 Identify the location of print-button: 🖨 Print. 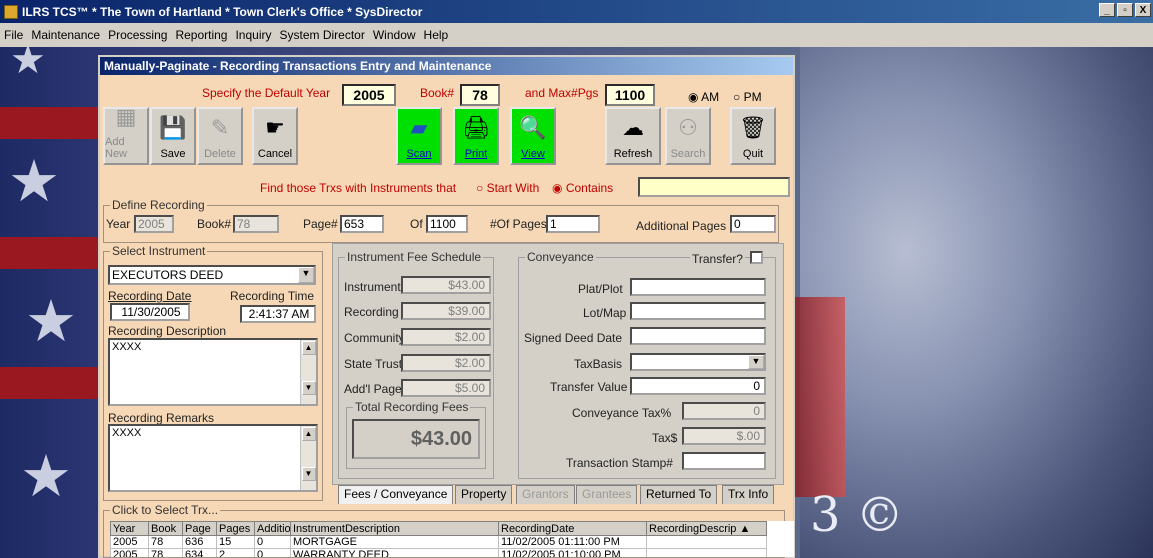
(476, 136).